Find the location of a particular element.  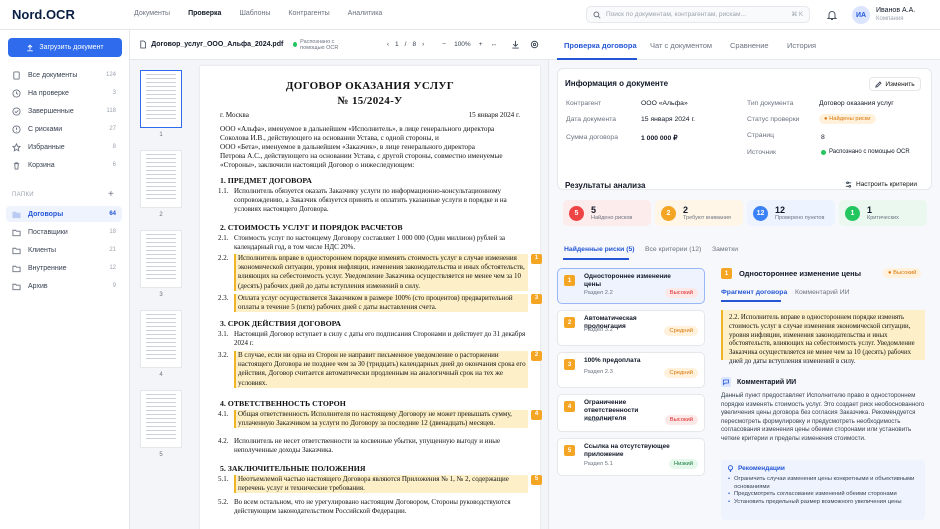

folder-label: Договоры is located at coordinates (46, 214).